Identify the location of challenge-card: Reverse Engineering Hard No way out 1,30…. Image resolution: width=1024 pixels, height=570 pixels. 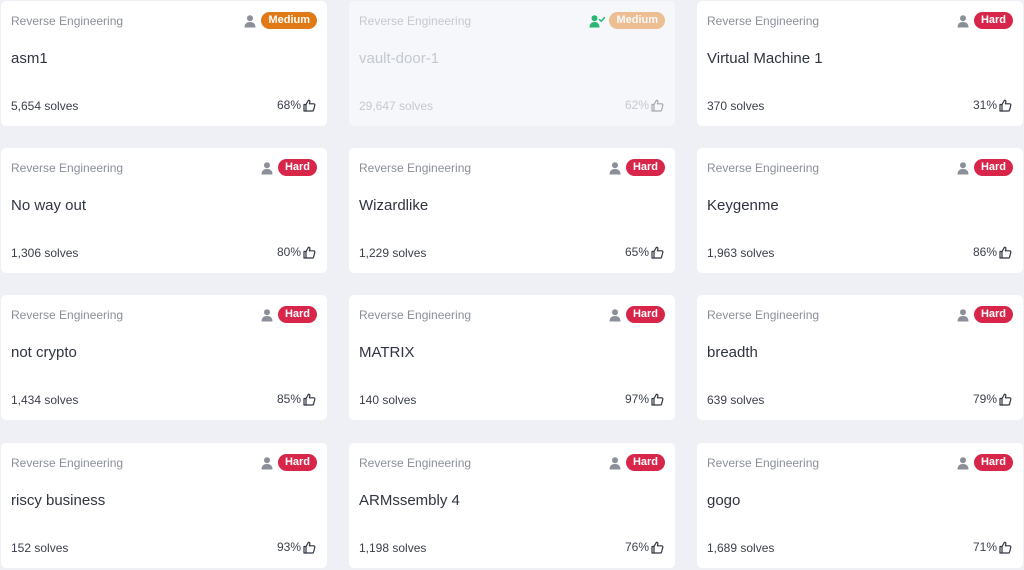
(164, 210).